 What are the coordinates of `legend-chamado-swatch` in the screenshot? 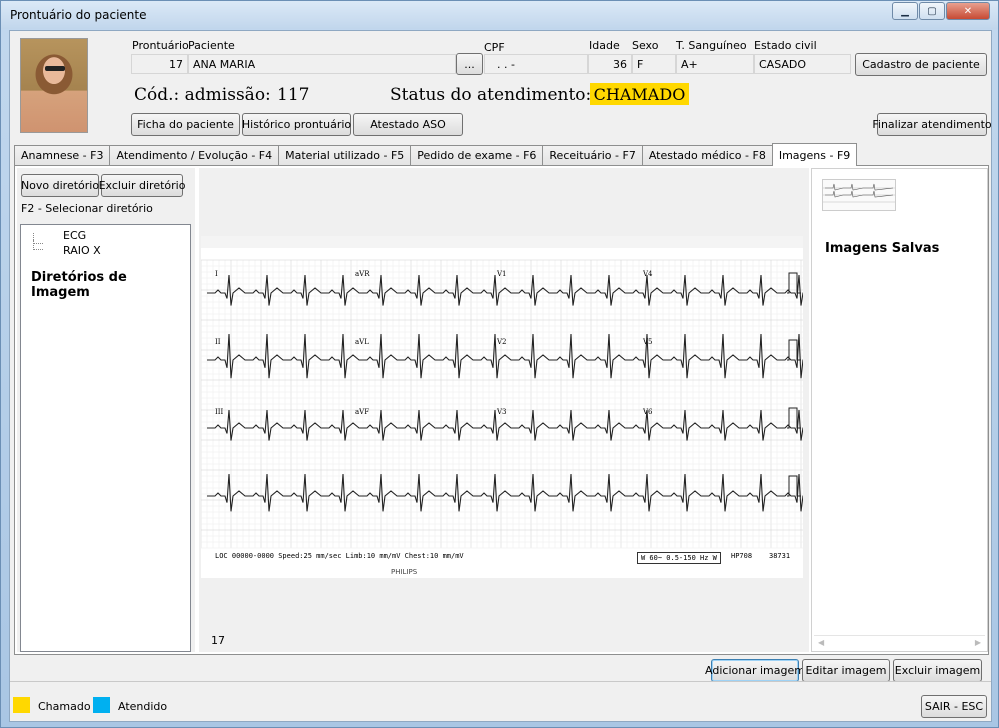 It's located at (21, 705).